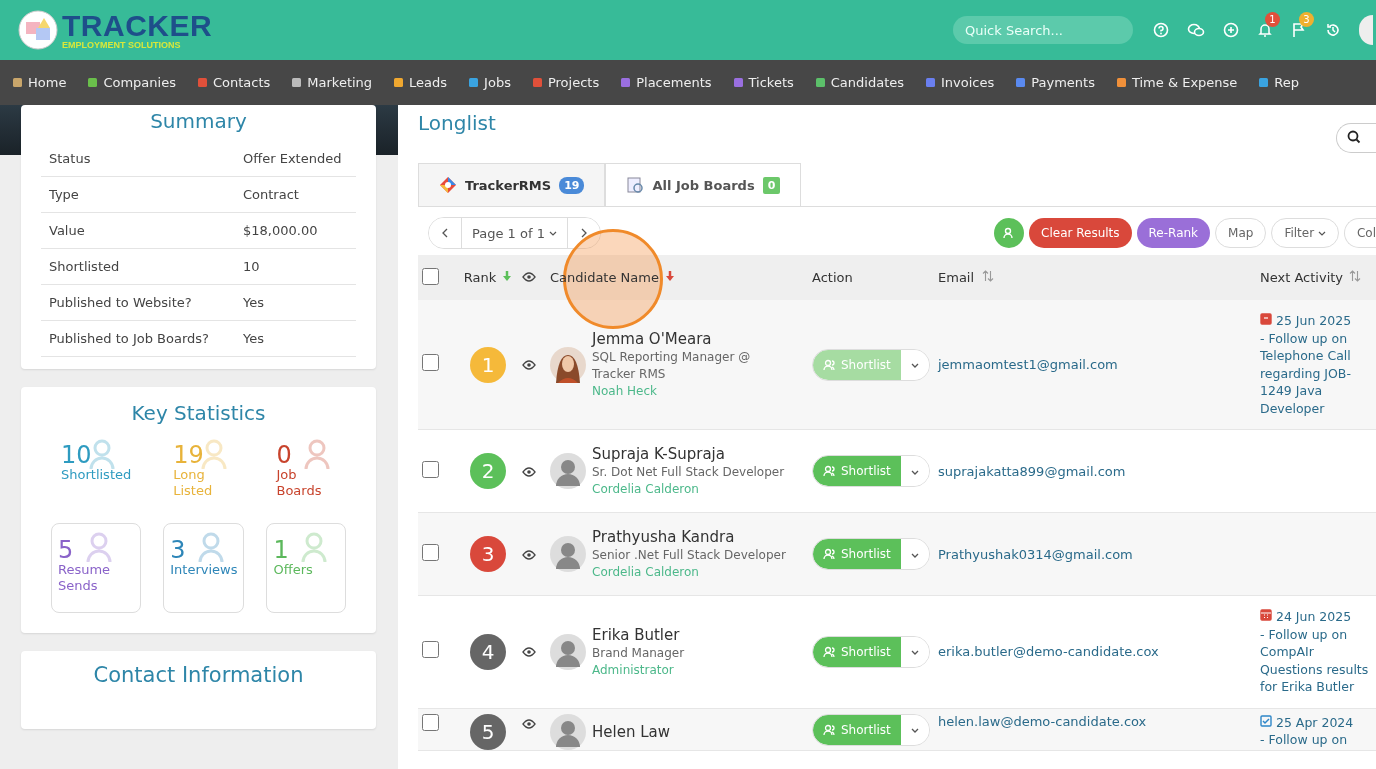 The height and width of the screenshot is (769, 1376). I want to click on nav-item: Candidates, so click(859, 82).